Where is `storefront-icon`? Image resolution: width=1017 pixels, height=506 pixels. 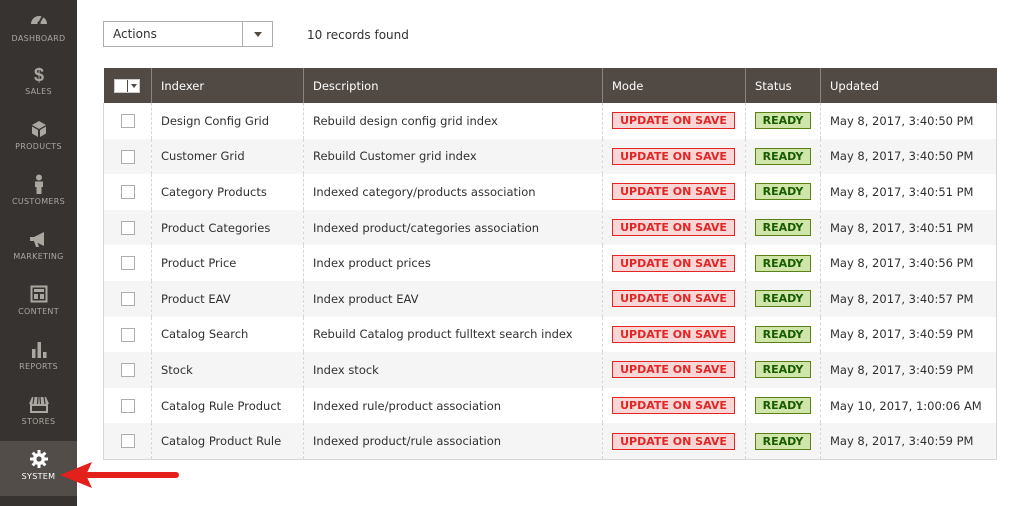
storefront-icon is located at coordinates (38, 404).